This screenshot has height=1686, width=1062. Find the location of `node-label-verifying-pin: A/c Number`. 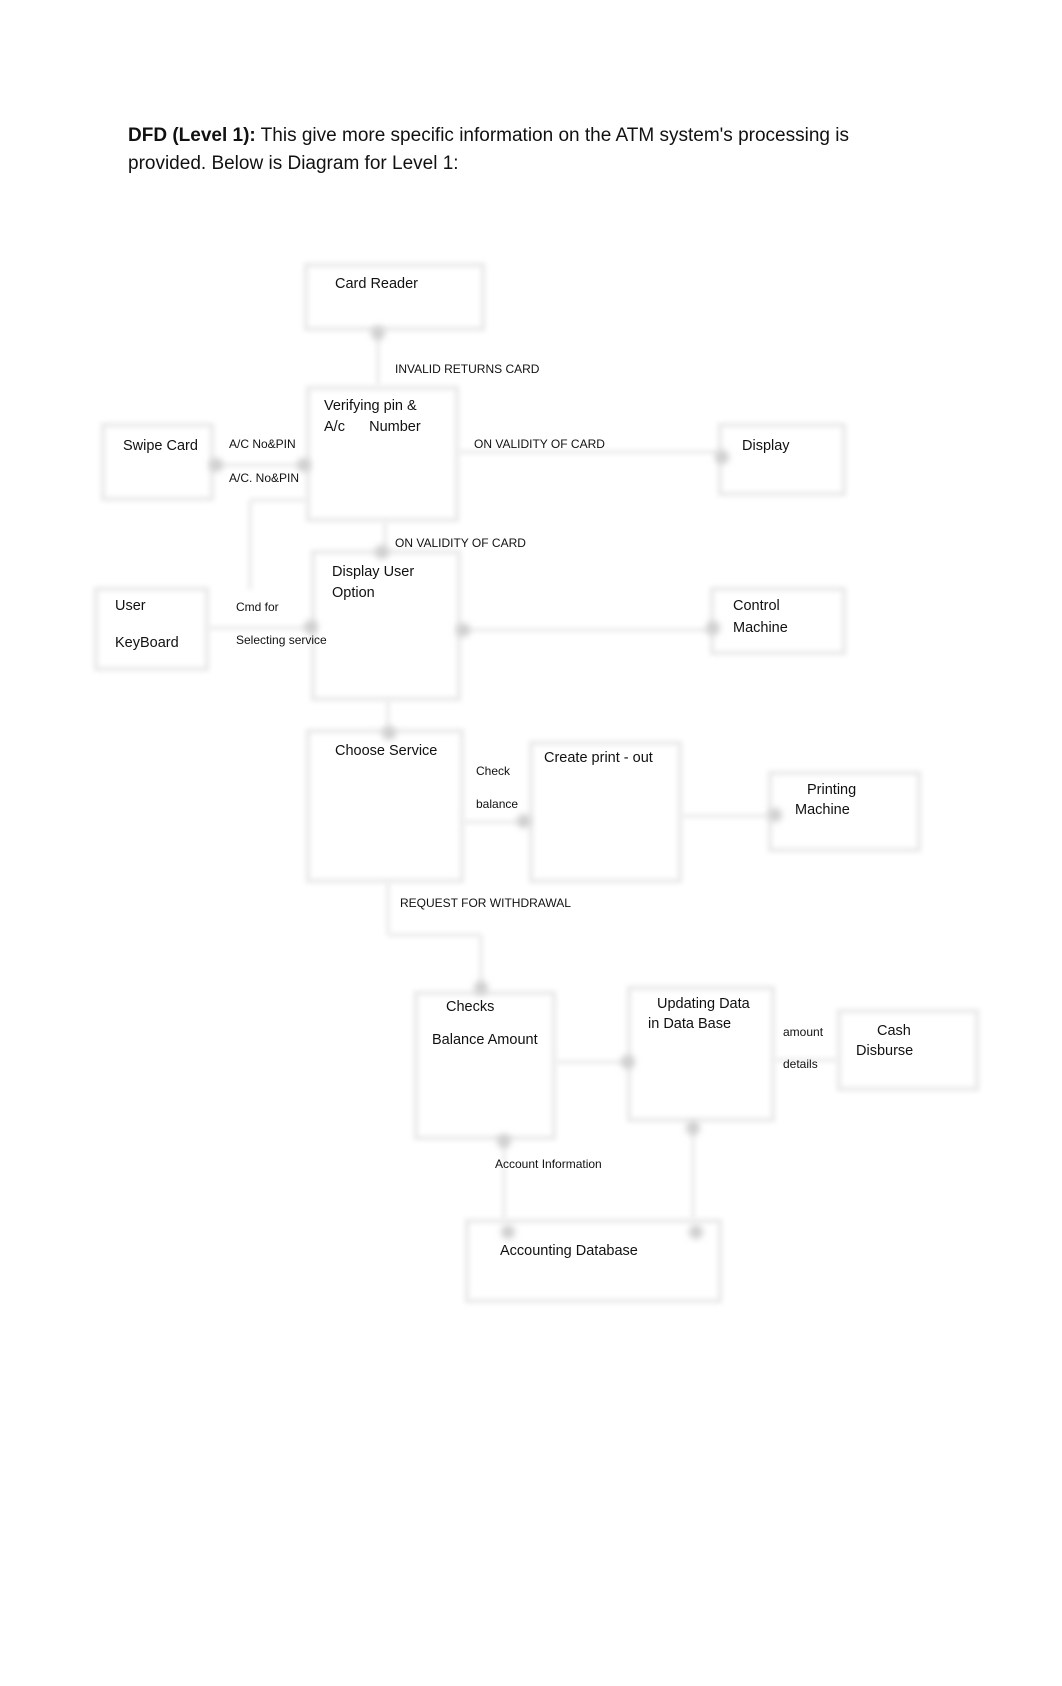

node-label-verifying-pin: A/c Number is located at coordinates (372, 427).